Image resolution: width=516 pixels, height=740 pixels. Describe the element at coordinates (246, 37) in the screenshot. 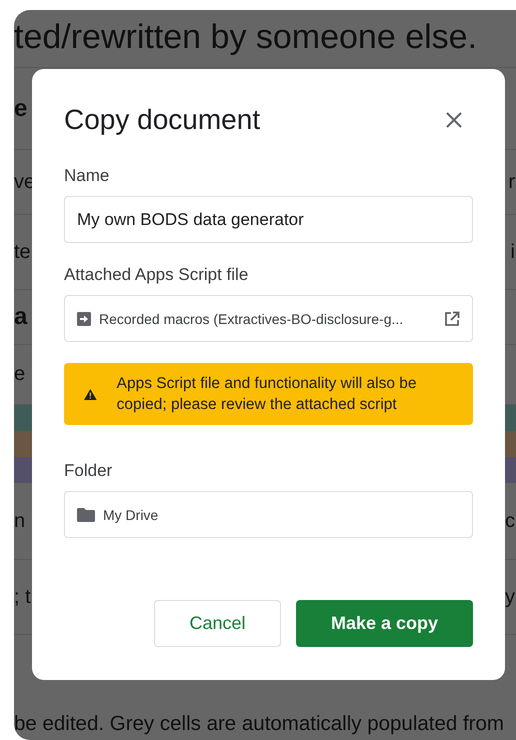

I see `document-heading: ted/rewritten by someone else.` at that location.